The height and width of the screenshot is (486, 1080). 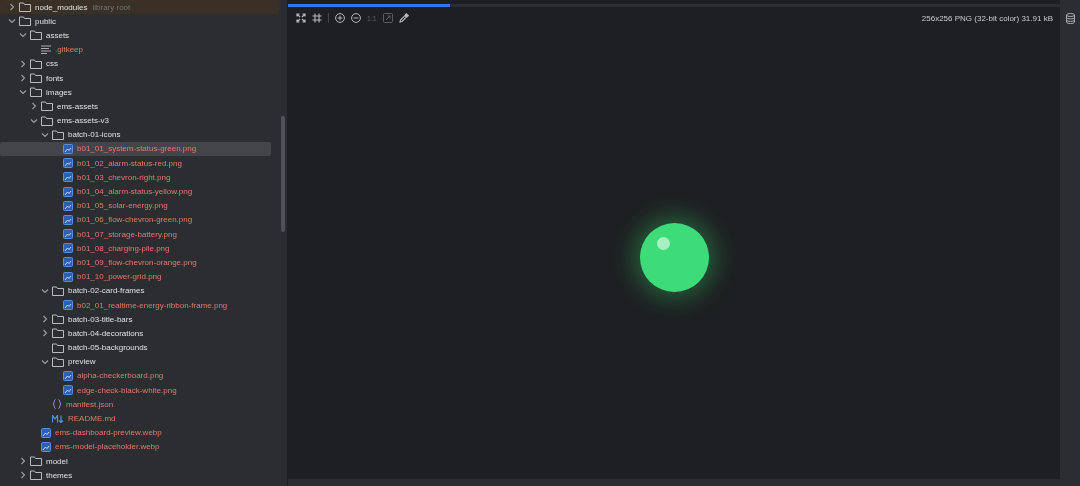 What do you see at coordinates (674, 257) in the screenshot?
I see `glowing-ball-image` at bounding box center [674, 257].